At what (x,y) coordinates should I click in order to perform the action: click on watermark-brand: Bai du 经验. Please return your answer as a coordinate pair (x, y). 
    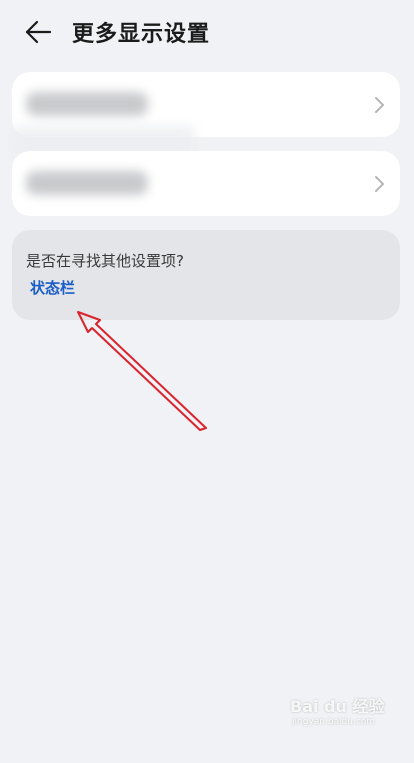
    Looking at the image, I should click on (337, 706).